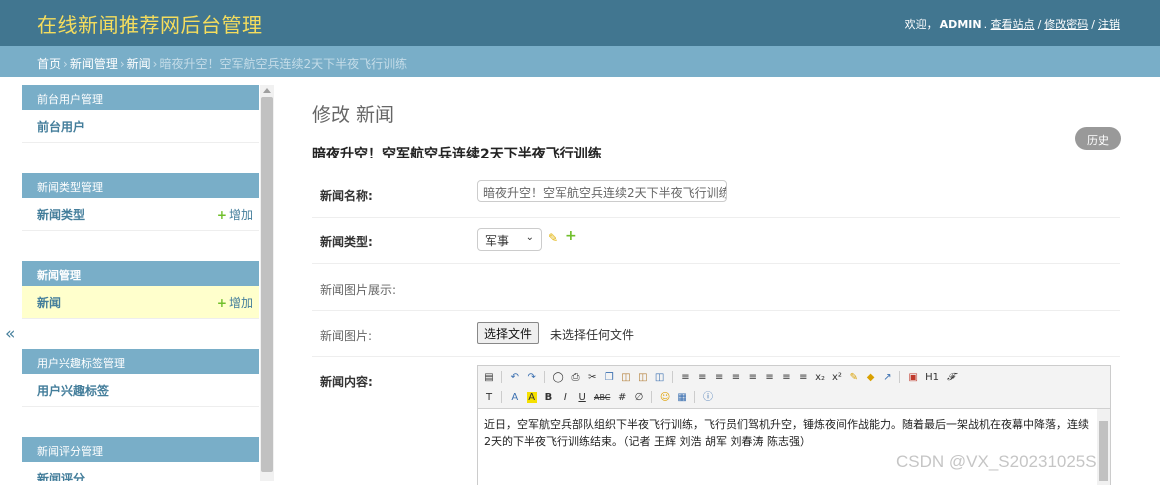 Image resolution: width=1160 pixels, height=485 pixels. What do you see at coordinates (509, 239) in the screenshot?
I see `type-select: 军事 ⌄` at bounding box center [509, 239].